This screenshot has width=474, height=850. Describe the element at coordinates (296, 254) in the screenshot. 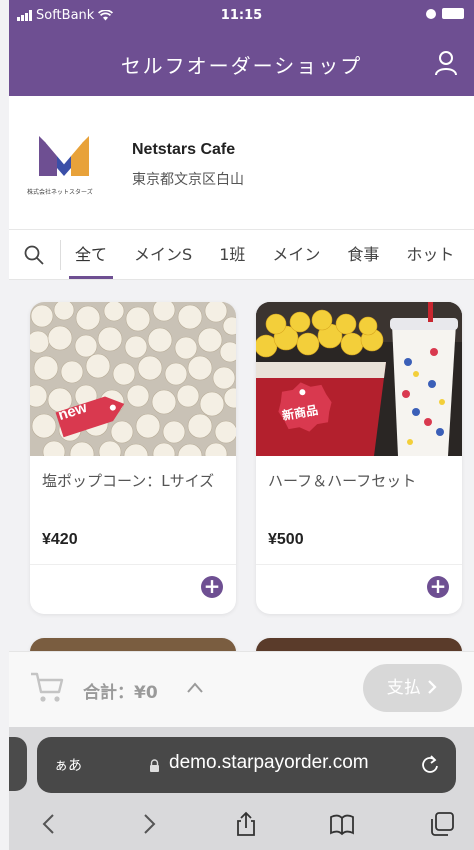

I see `tab-main: メイン` at that location.